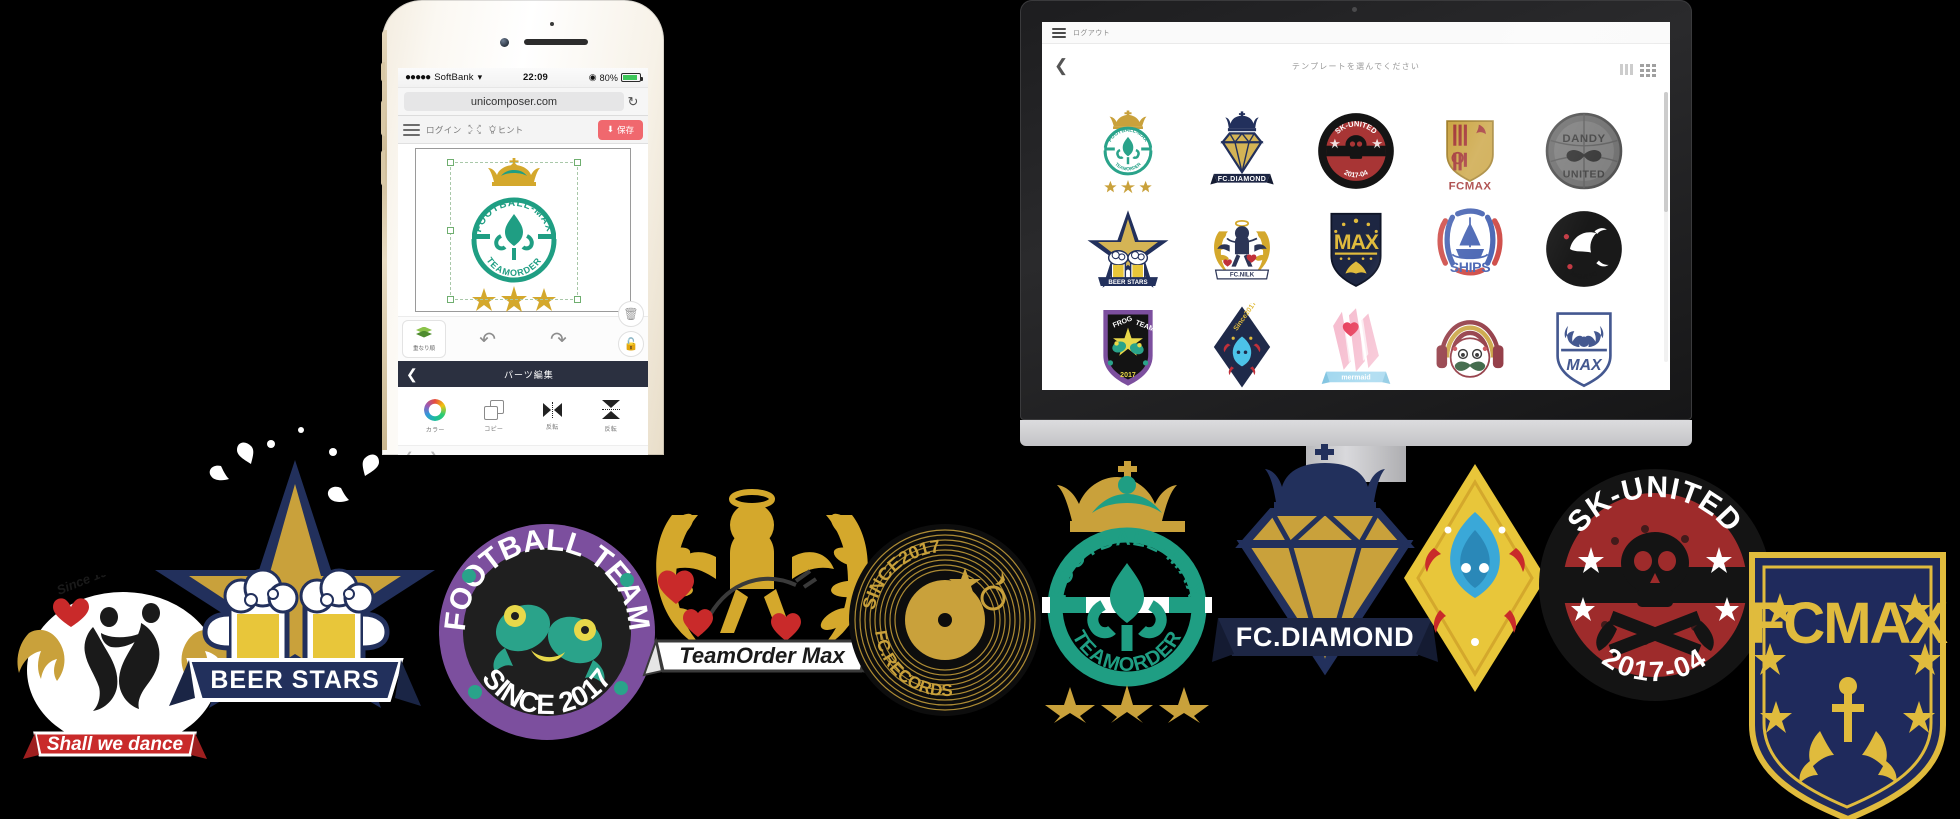  What do you see at coordinates (424, 334) in the screenshot?
I see `layers-icon` at bounding box center [424, 334].